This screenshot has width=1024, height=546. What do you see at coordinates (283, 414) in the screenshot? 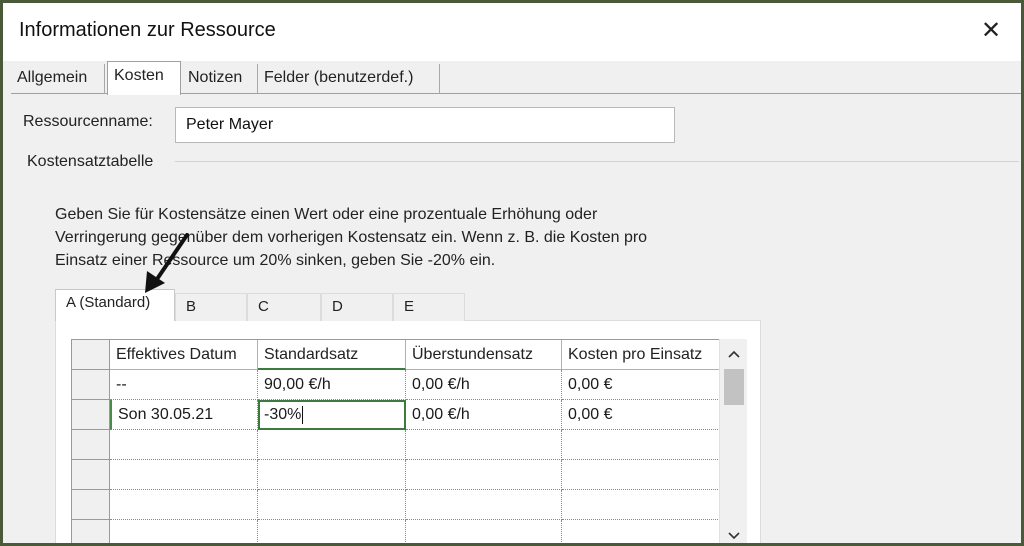
I see `cell-edit-text: -30%` at bounding box center [283, 414].